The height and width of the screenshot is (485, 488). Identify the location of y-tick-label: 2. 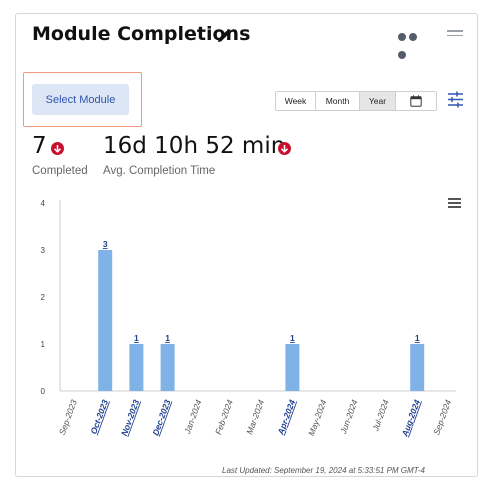
(43, 297).